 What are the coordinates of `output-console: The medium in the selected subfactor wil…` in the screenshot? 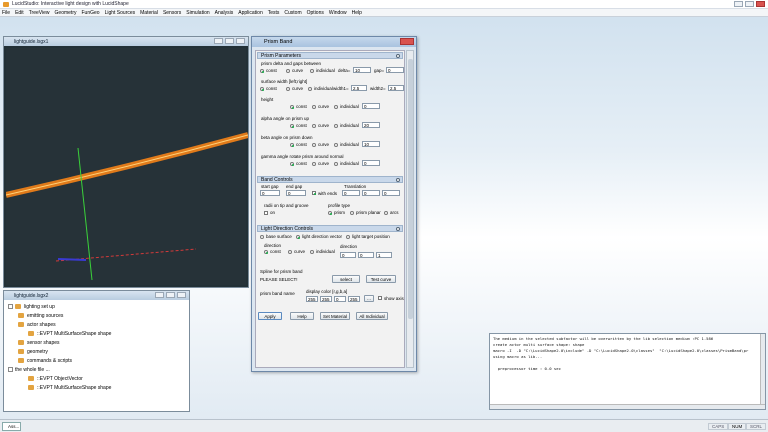 It's located at (627, 371).